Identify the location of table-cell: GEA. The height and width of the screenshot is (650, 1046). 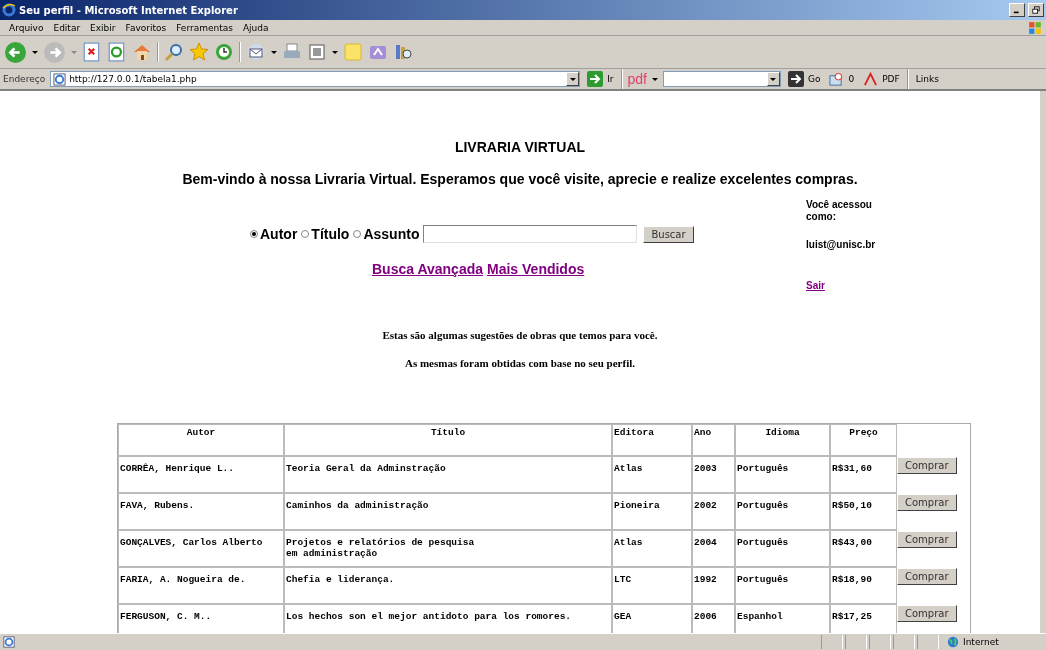
(652, 618).